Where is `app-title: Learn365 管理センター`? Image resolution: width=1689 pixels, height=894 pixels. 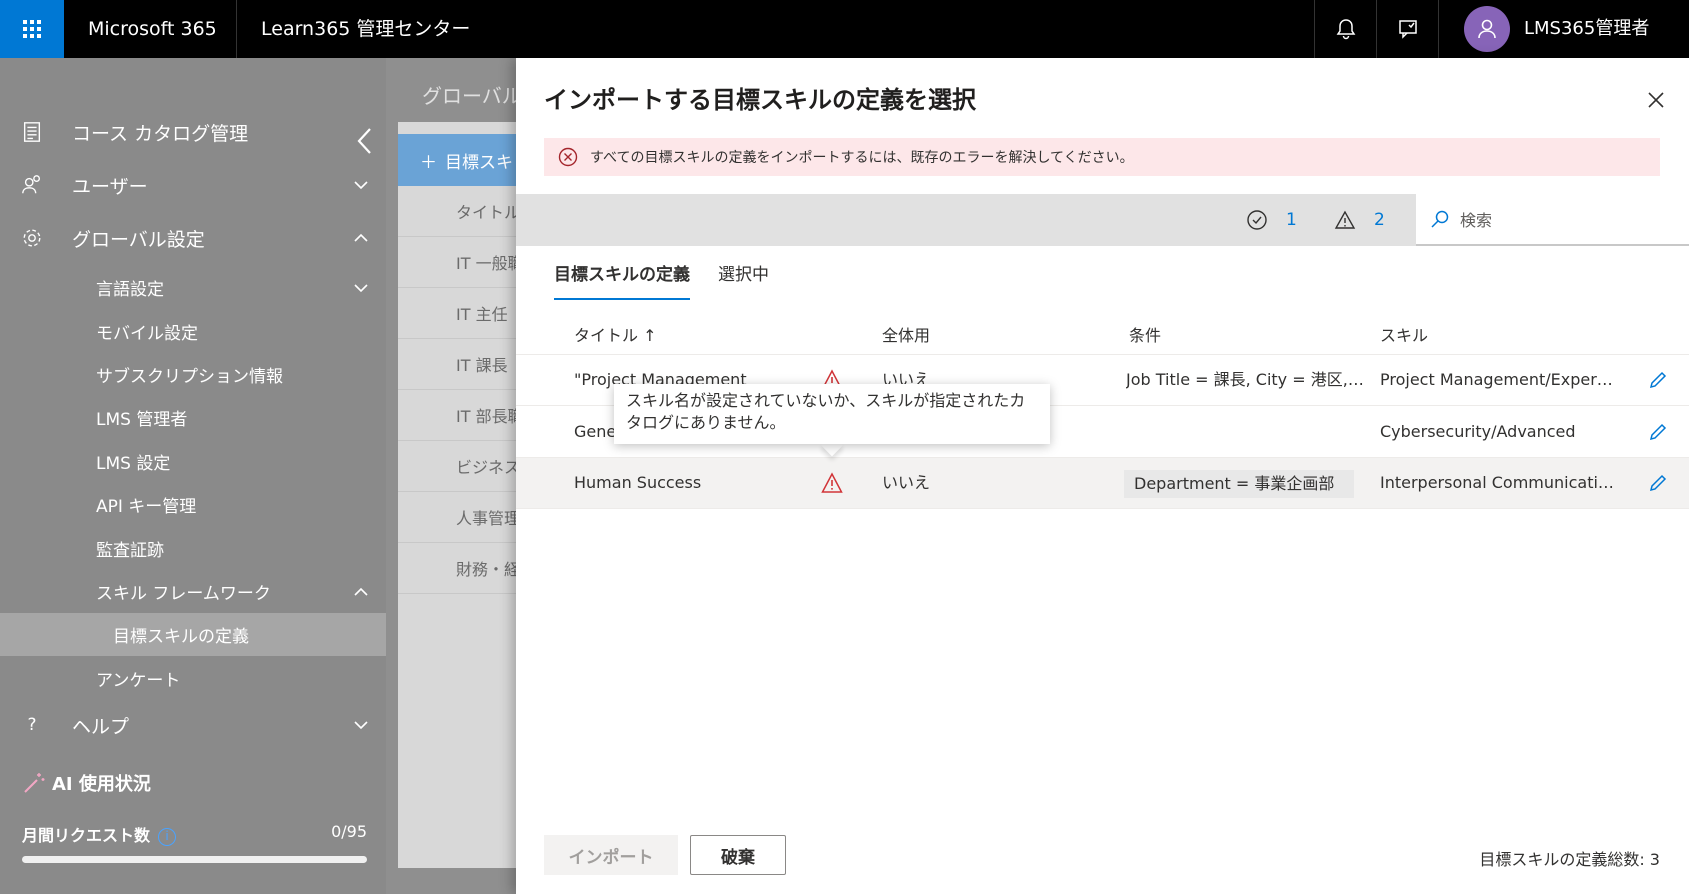 app-title: Learn365 管理センター is located at coordinates (366, 29).